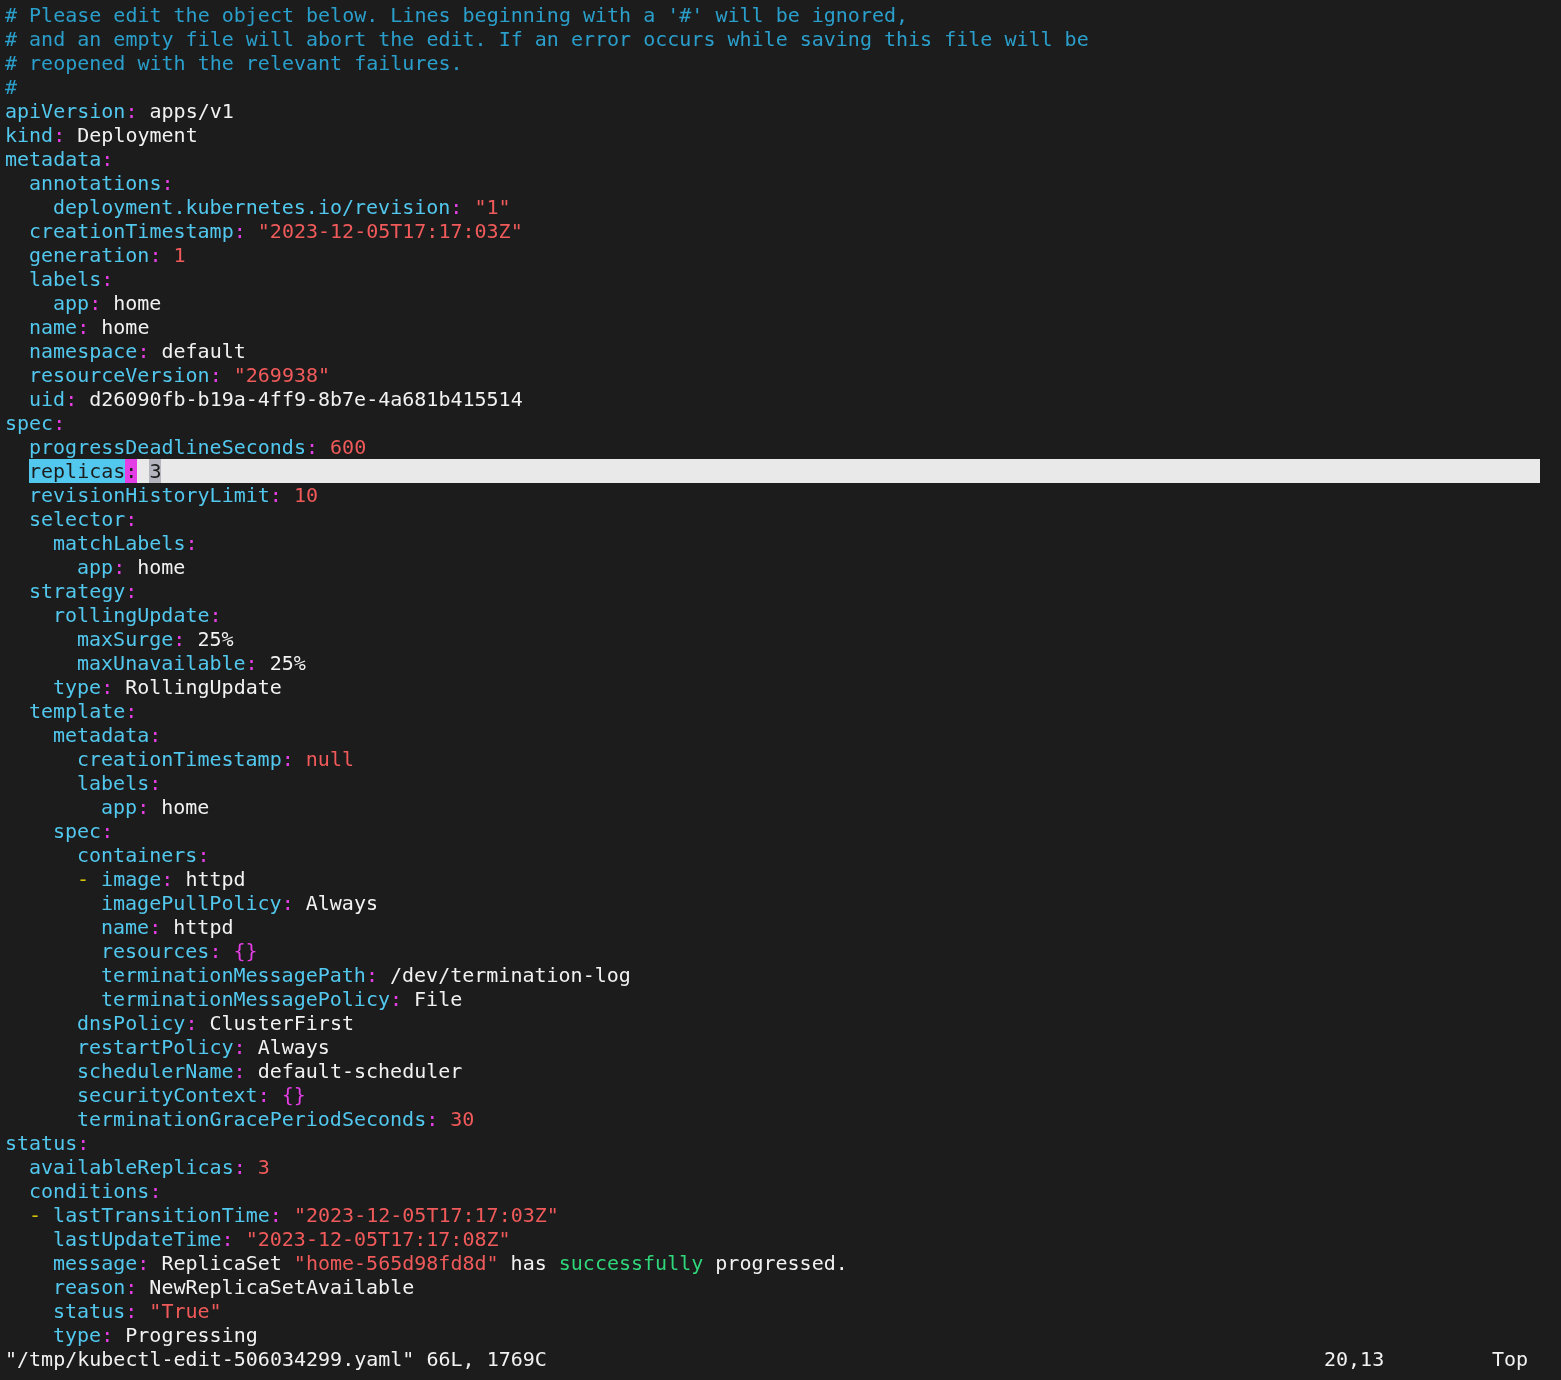  I want to click on string-value: "2023-12-05T17:17:08Z", so click(378, 1239).